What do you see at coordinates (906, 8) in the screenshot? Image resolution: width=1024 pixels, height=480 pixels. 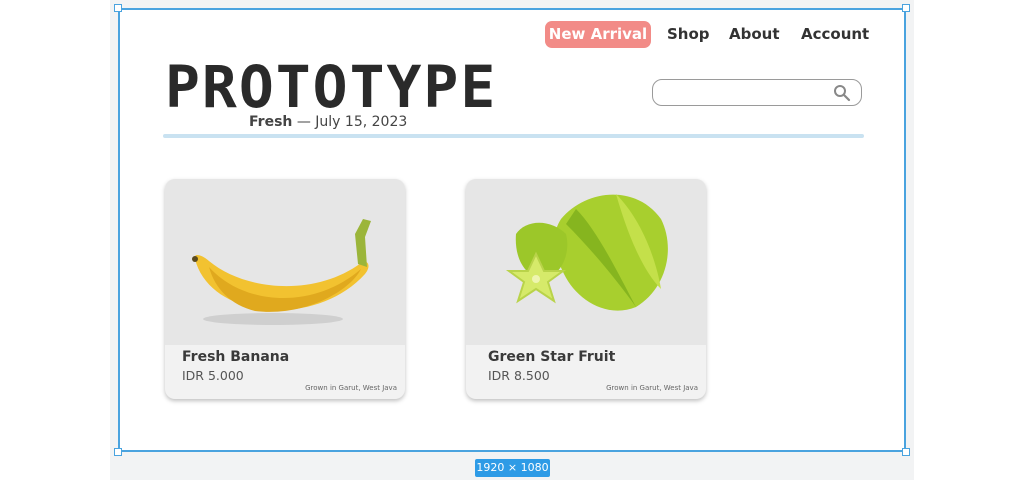 I see `resize-handle-top-right` at bounding box center [906, 8].